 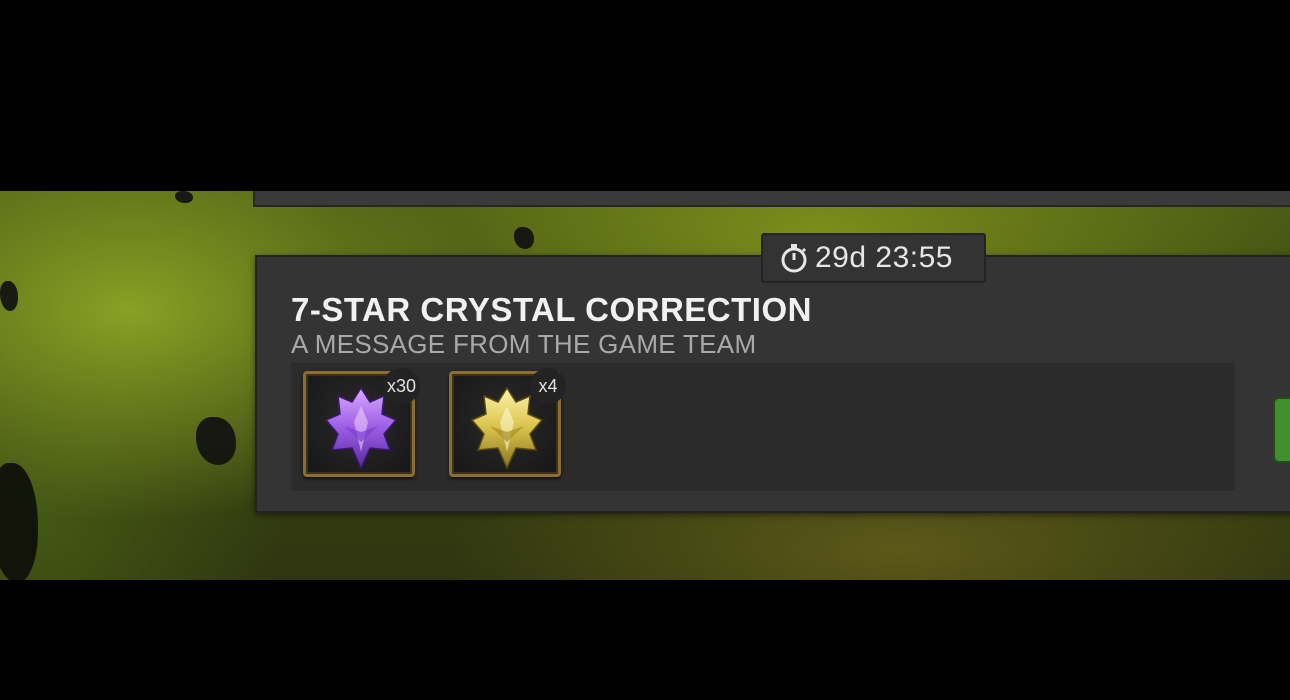 What do you see at coordinates (548, 386) in the screenshot?
I see `reward-quantity-badge: x4` at bounding box center [548, 386].